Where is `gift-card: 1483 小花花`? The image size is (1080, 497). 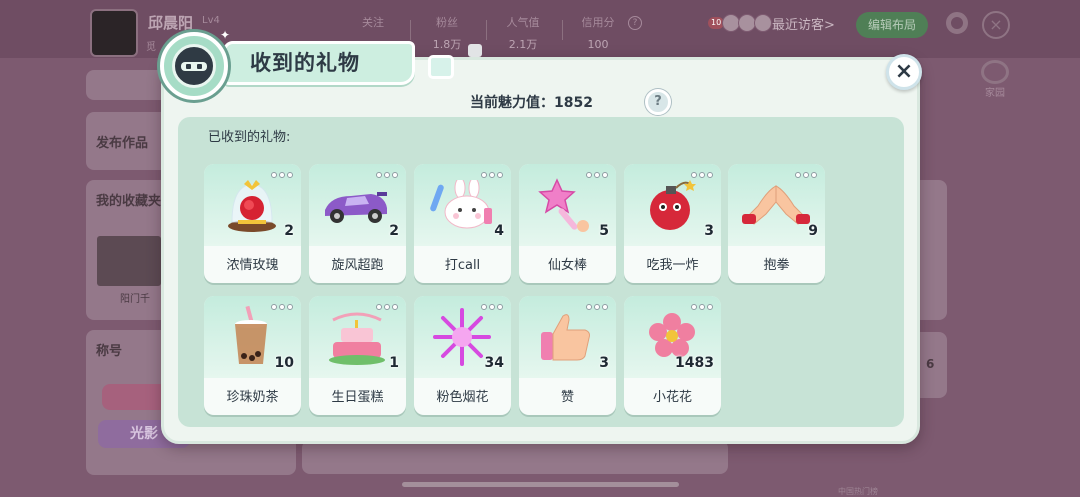
gift-card: 1483 小花花 is located at coordinates (672, 355).